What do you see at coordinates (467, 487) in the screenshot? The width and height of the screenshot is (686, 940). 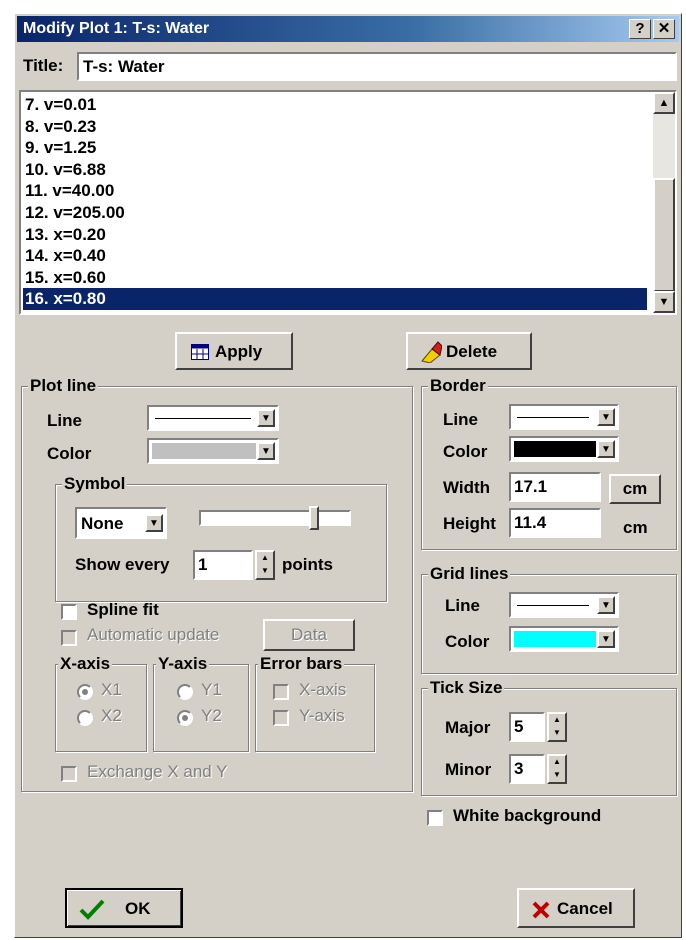 I see `width-label: Width` at bounding box center [467, 487].